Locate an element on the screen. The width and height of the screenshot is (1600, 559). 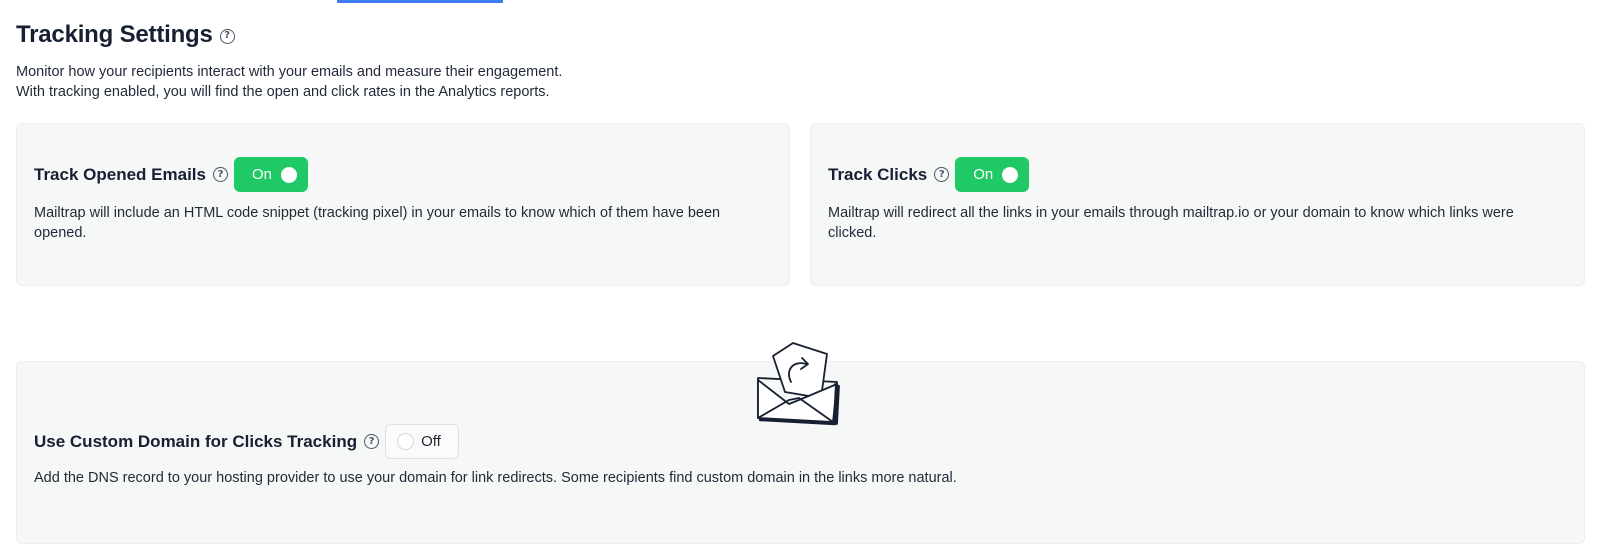
track-opened-toggle: On is located at coordinates (270, 174).